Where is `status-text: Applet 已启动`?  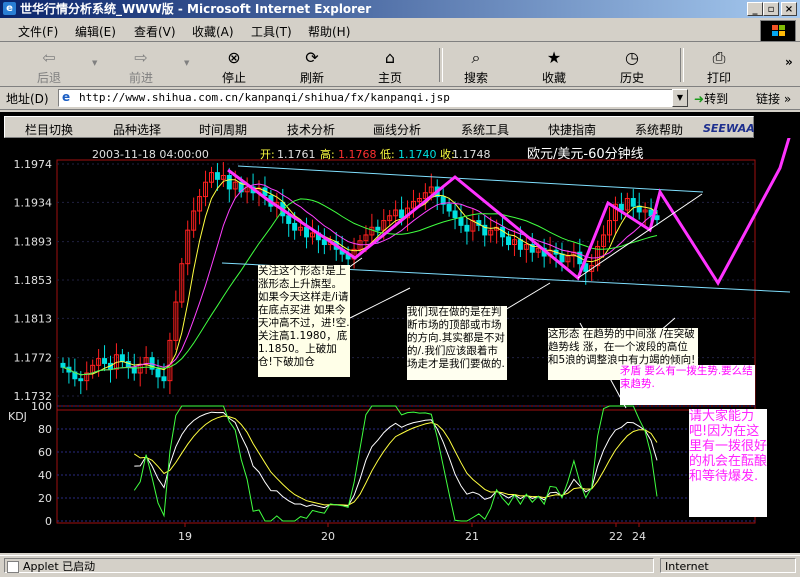
status-text: Applet 已启动 is located at coordinates (329, 565).